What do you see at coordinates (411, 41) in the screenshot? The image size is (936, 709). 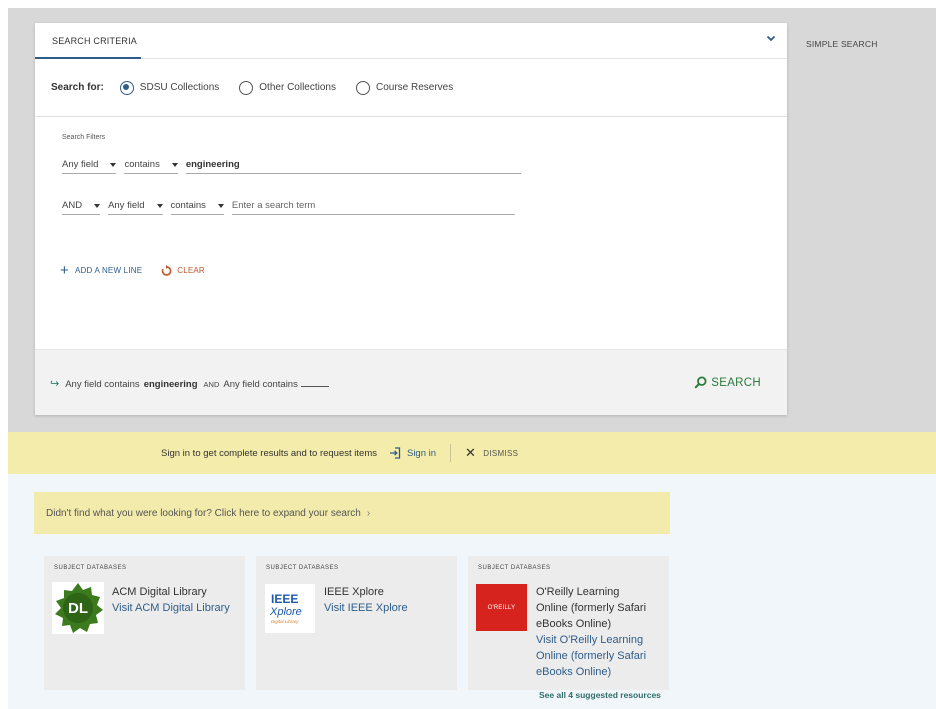 I see `card-header: SEARCH CRITERIA` at bounding box center [411, 41].